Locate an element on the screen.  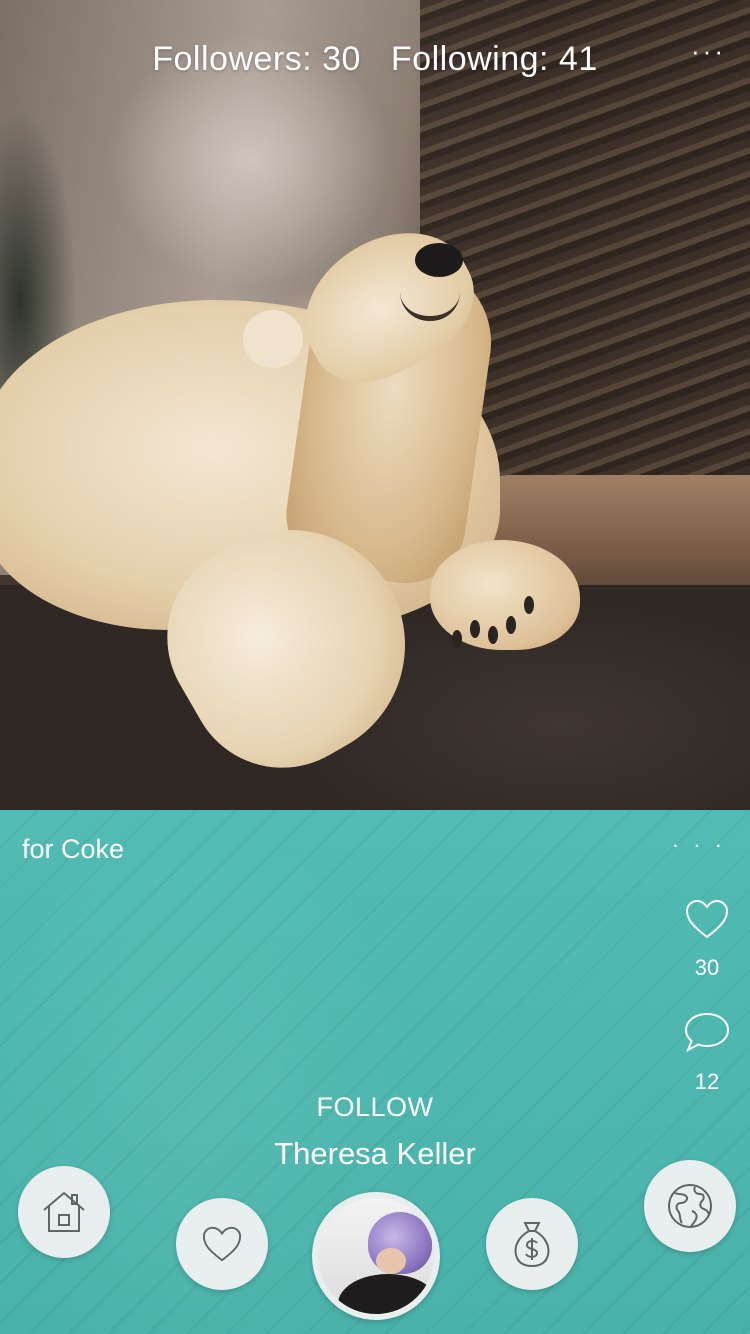
globe-icon is located at coordinates (690, 1206).